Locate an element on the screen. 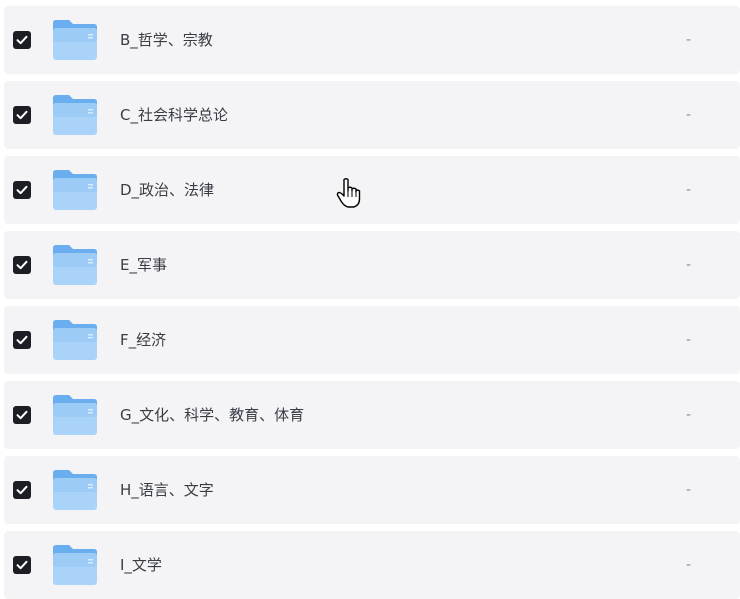 Image resolution: width=740 pixels, height=599 pixels. file-row-b: B_哲学、宗教 - is located at coordinates (372, 40).